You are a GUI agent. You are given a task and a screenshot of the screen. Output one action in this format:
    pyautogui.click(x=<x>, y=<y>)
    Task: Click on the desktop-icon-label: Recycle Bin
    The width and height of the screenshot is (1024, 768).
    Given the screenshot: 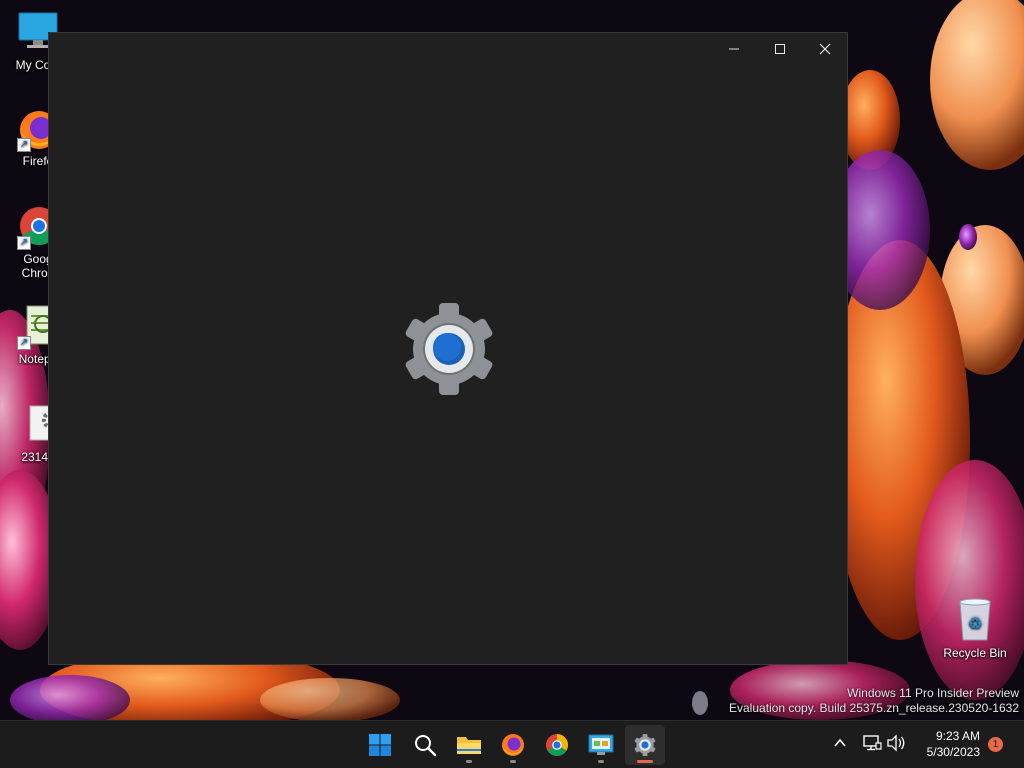 What is the action you would take?
    pyautogui.click(x=975, y=653)
    